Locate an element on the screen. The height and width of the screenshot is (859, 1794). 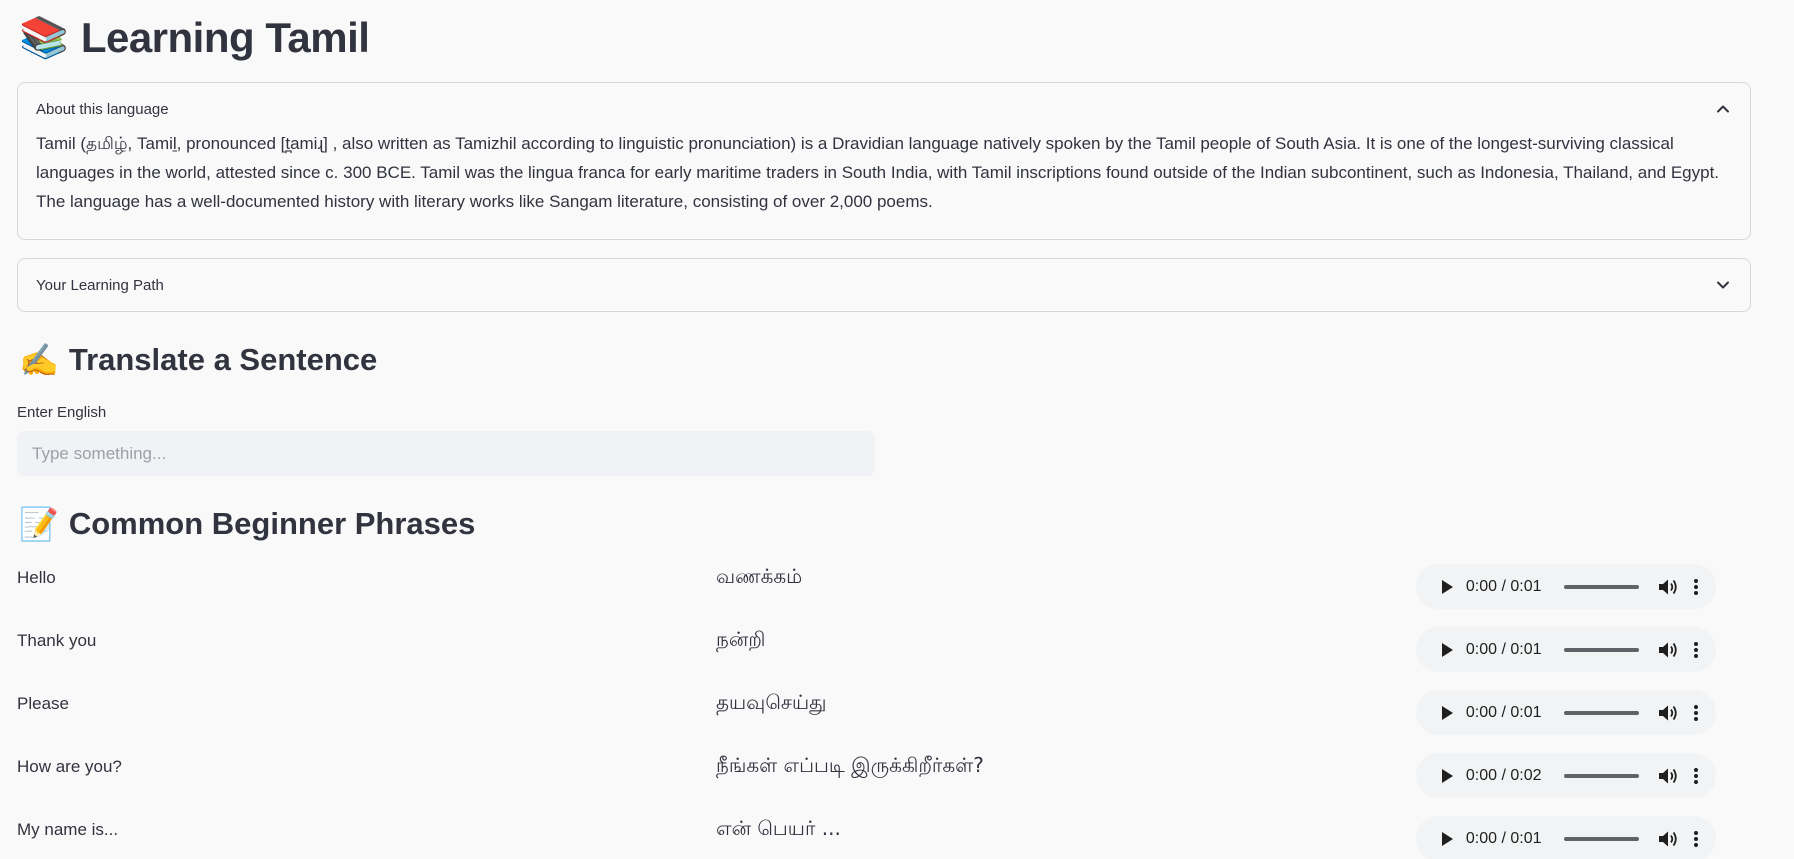
learning-path-expander-header: Your Learning Path is located at coordinates (884, 285).